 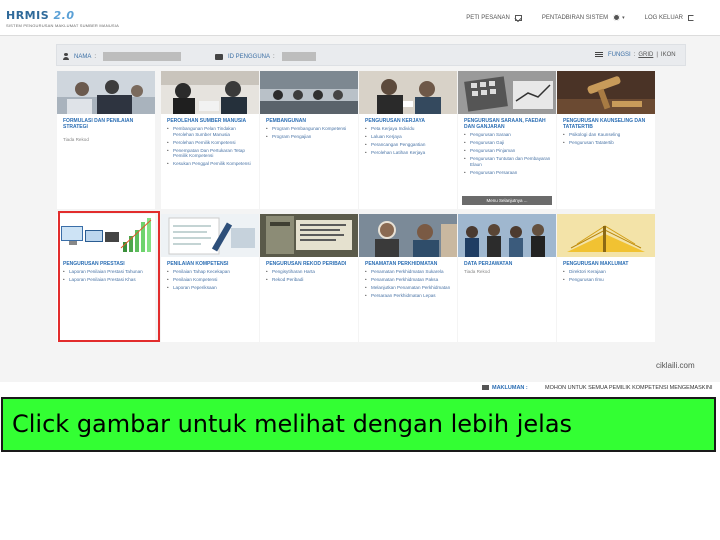 What do you see at coordinates (311, 137) in the screenshot?
I see `module-link: Program Pengajian` at bounding box center [311, 137].